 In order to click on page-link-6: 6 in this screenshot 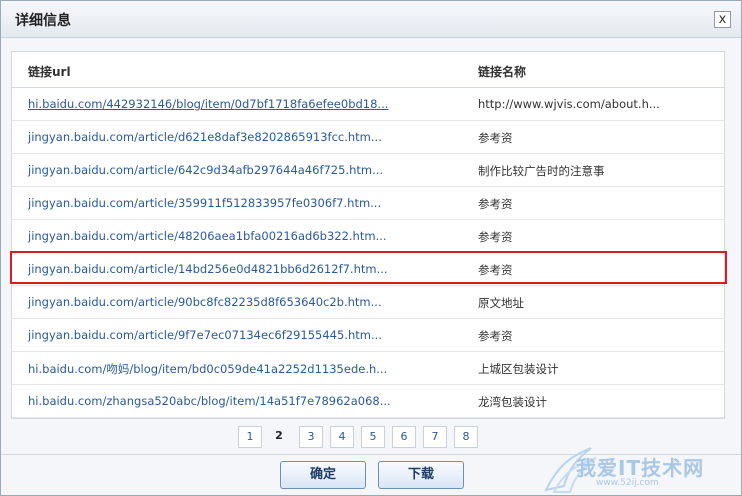, I will do `click(404, 437)`.